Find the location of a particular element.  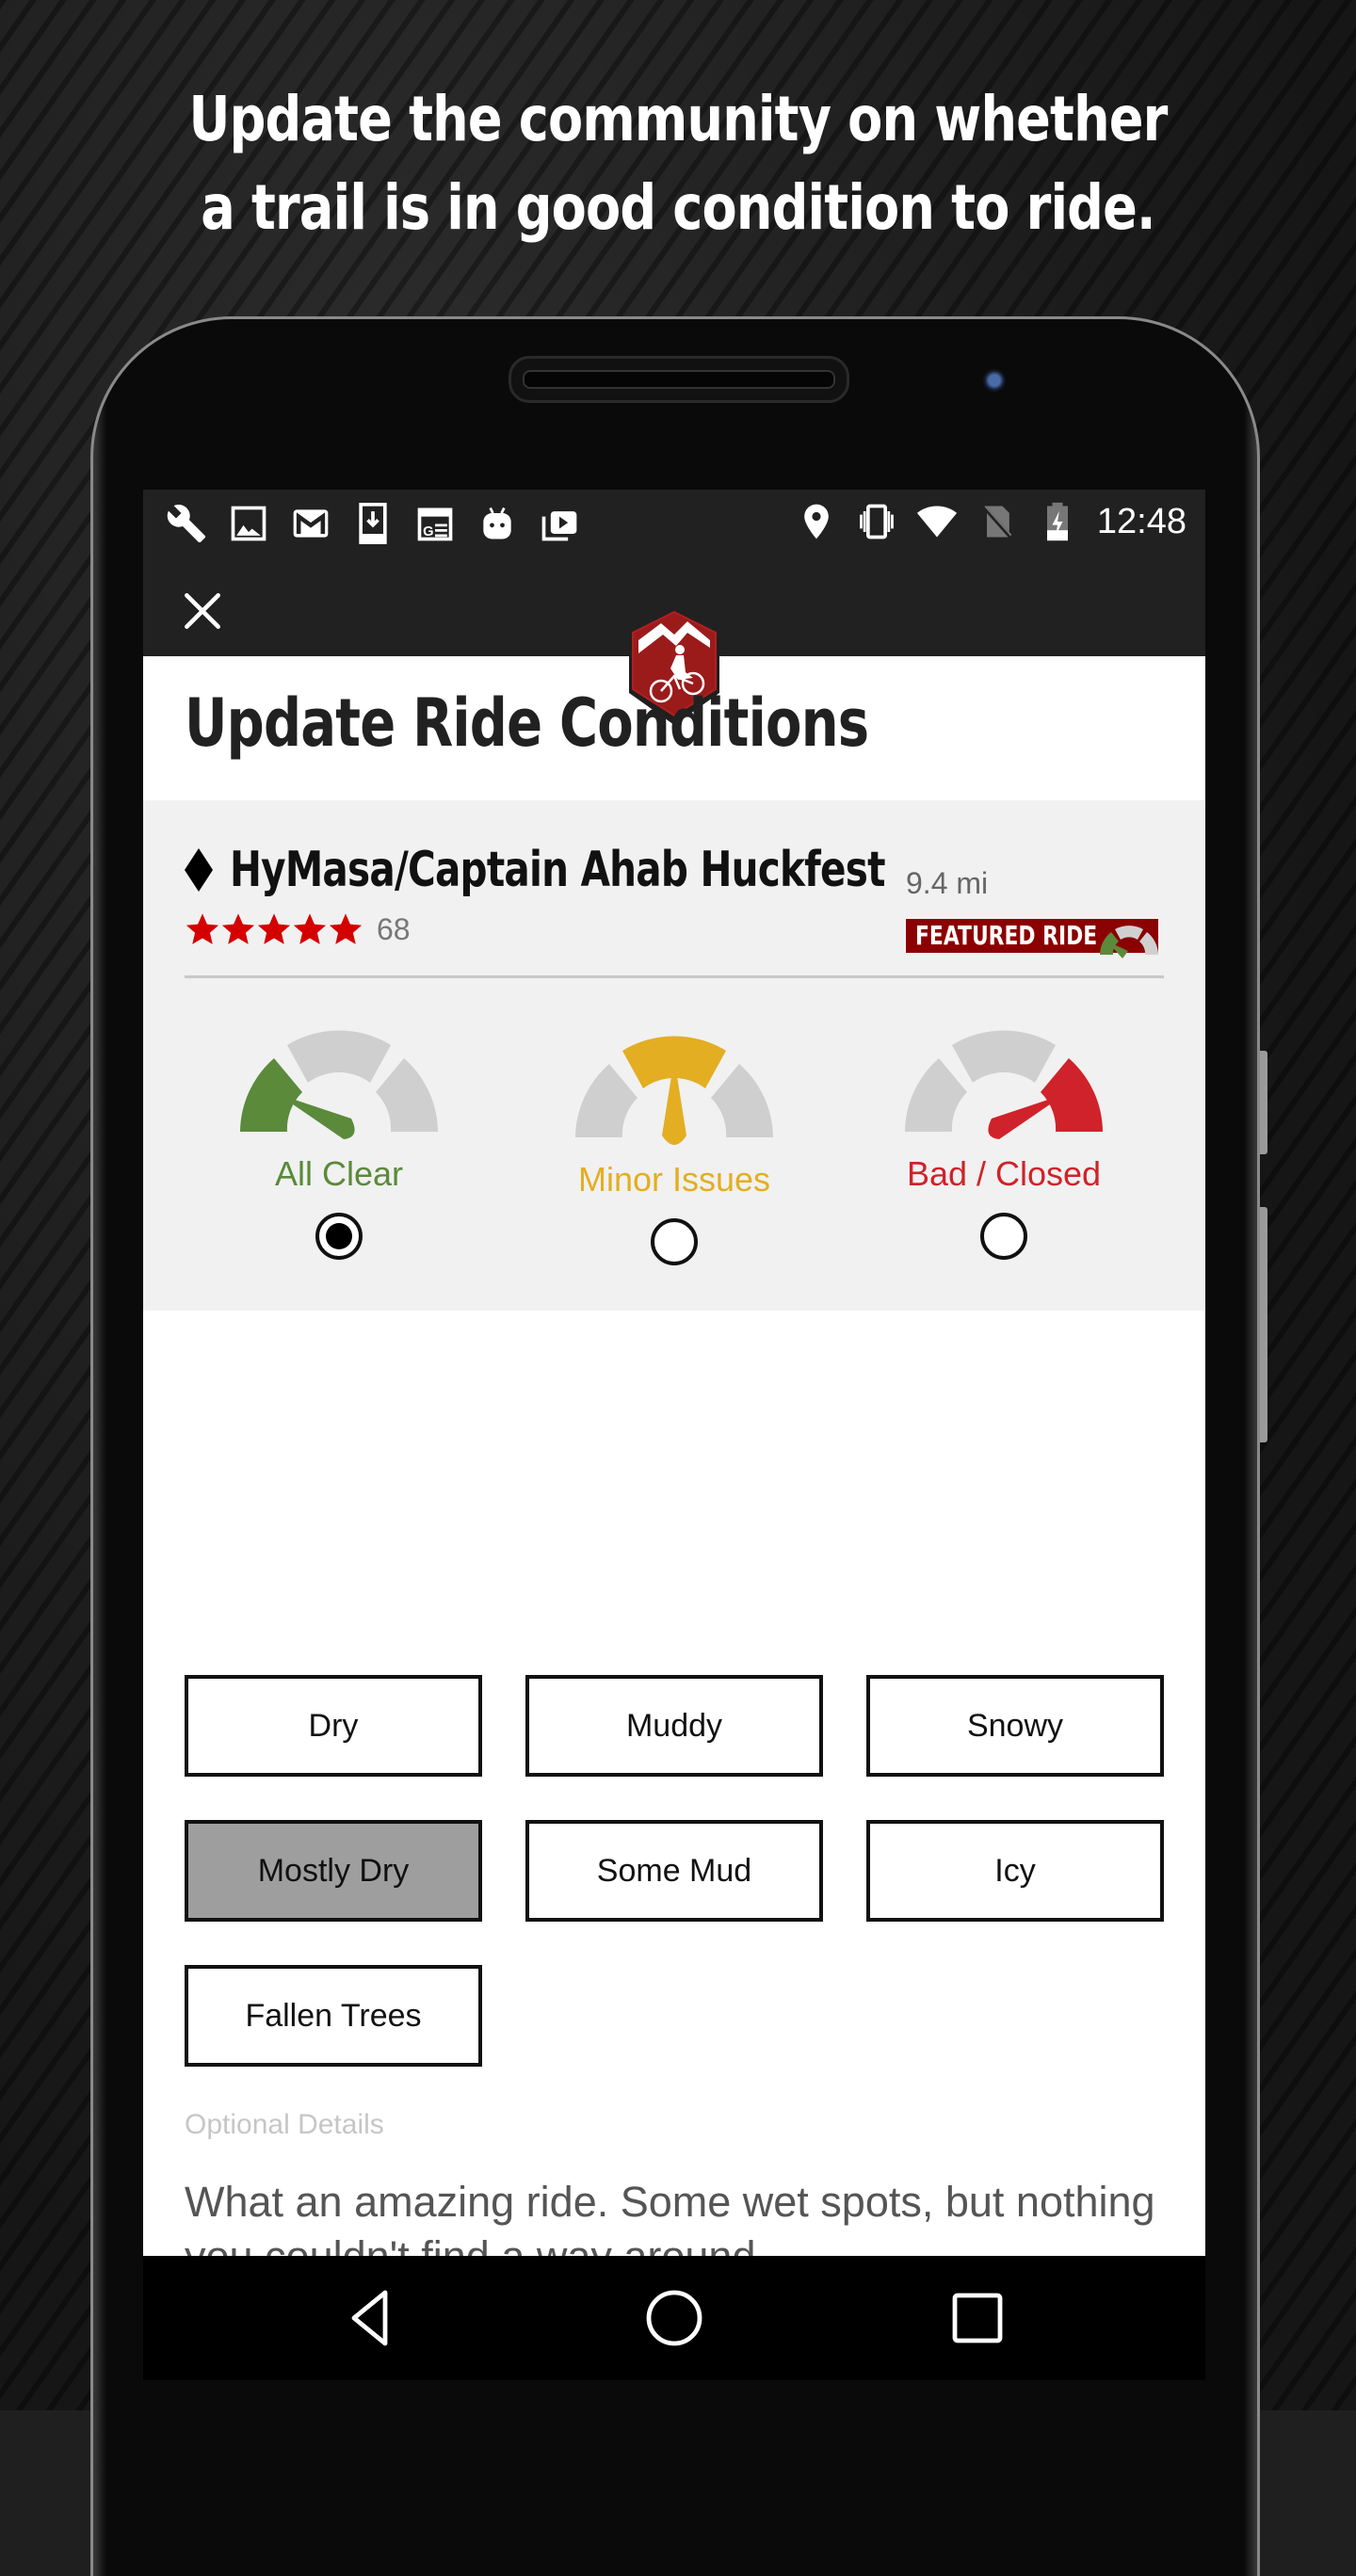

battery-charging-icon is located at coordinates (1057, 521).